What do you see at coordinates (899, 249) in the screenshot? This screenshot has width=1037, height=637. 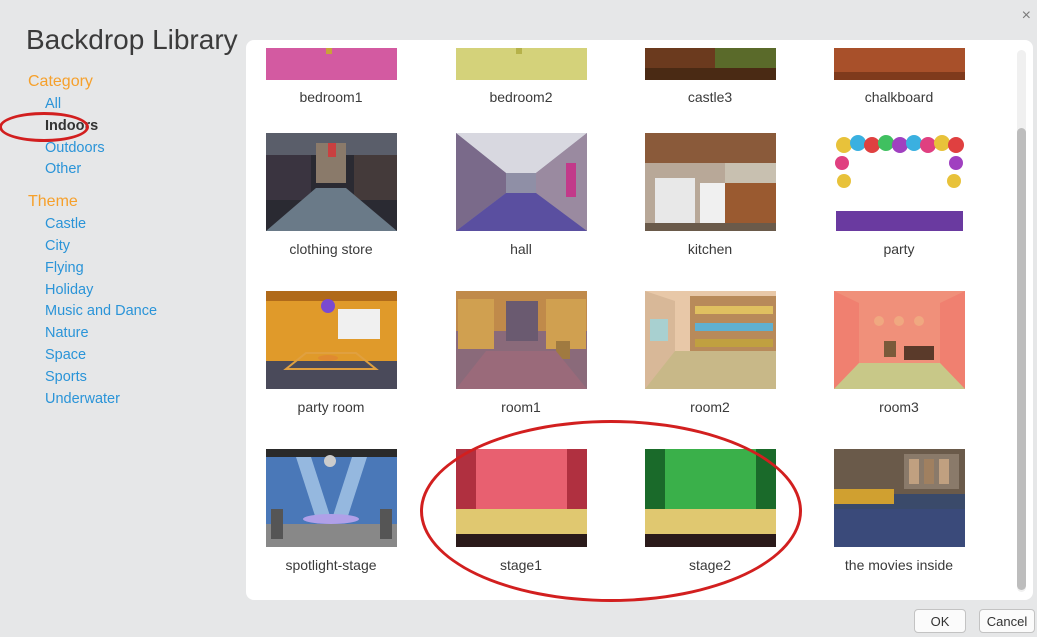 I see `backdrop-name: party` at bounding box center [899, 249].